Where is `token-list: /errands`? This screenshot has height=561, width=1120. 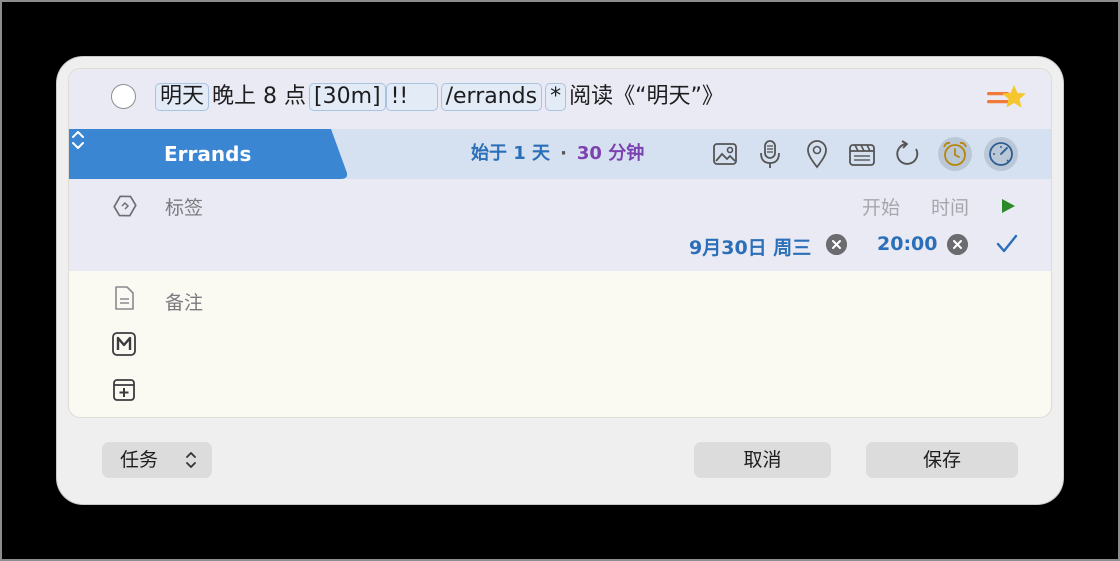
token-list: /errands is located at coordinates (491, 97).